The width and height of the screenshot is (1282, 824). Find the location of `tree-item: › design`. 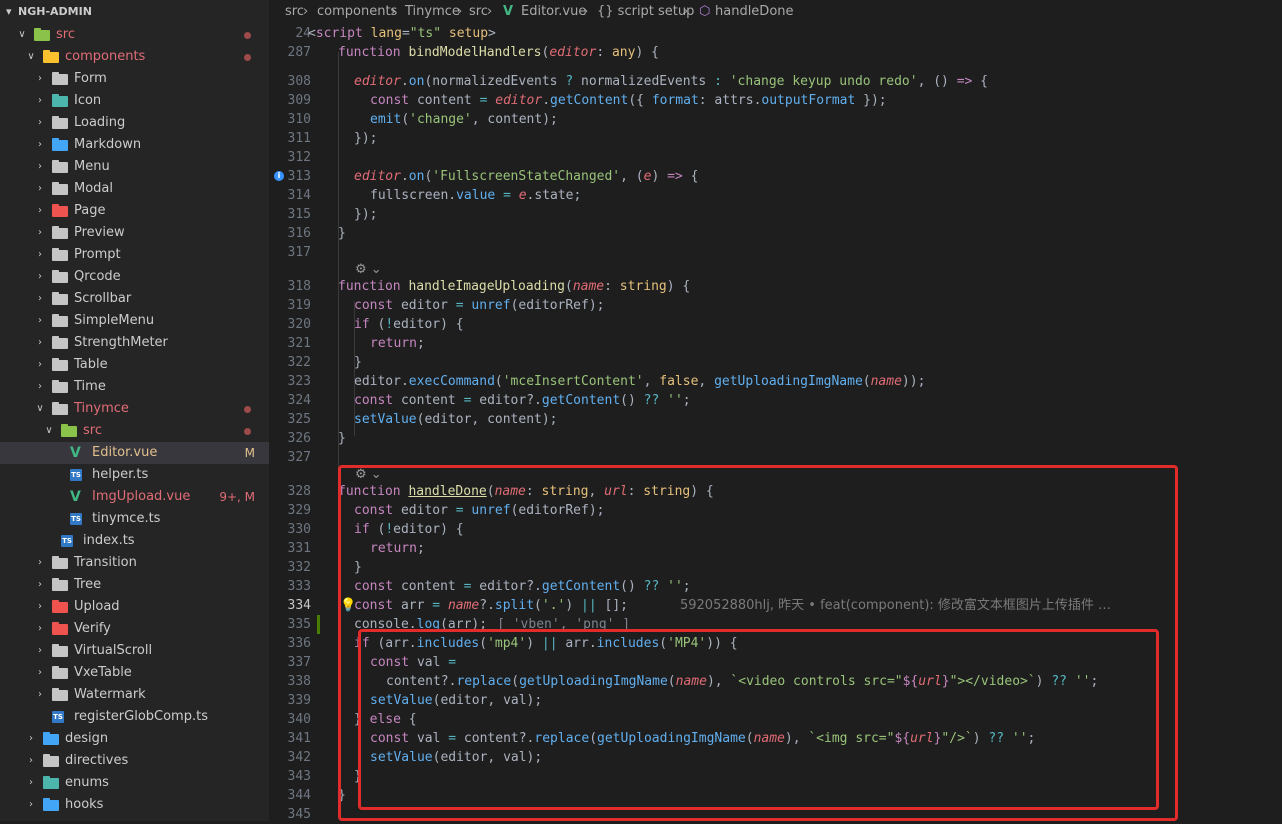

tree-item: › design is located at coordinates (134, 739).